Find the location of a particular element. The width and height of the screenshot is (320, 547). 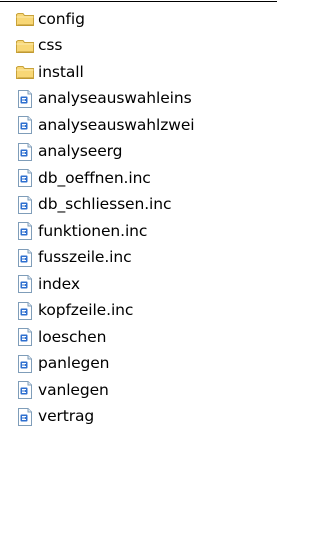

list-item: analyseerg is located at coordinates (144, 152).